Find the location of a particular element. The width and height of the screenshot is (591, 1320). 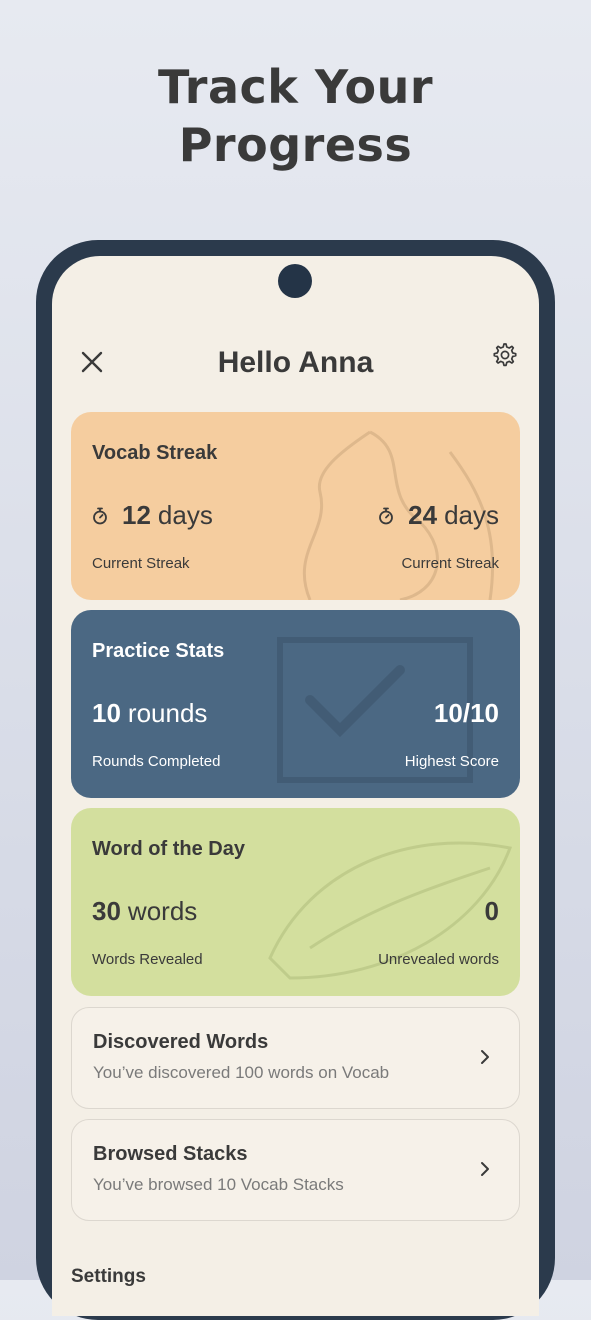

rounds-value: 10 rounds is located at coordinates (149, 713).